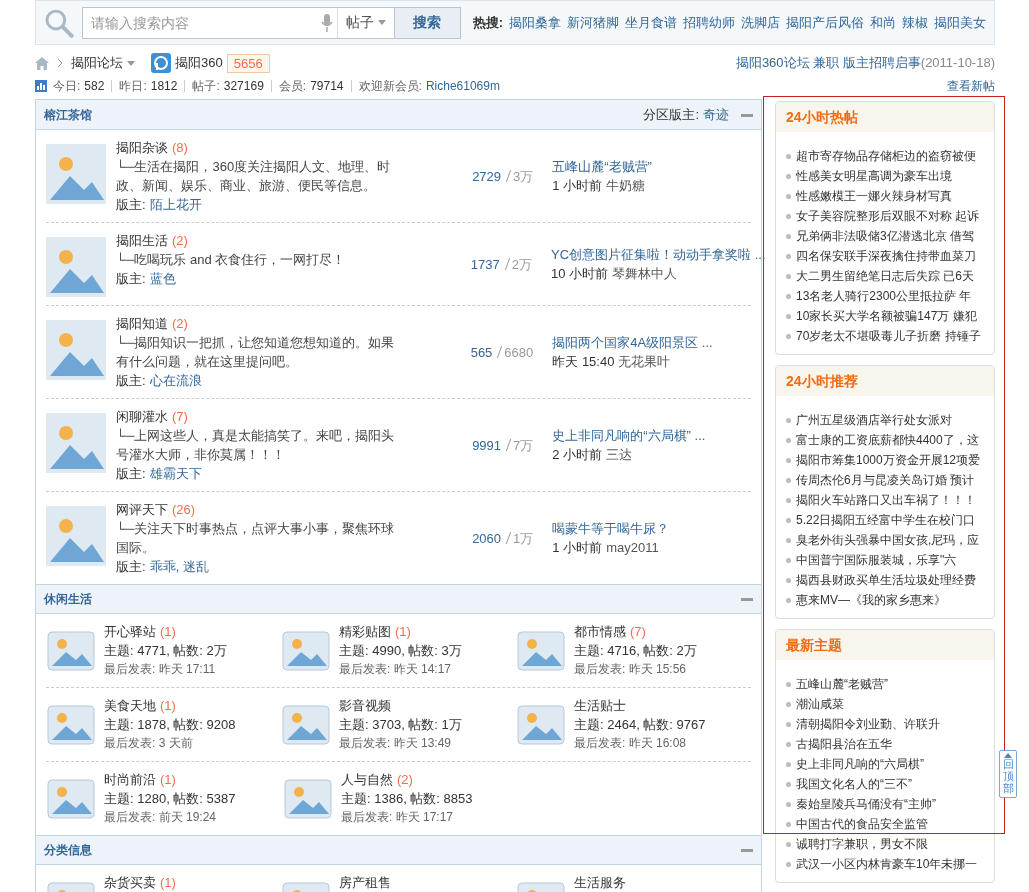 The width and height of the screenshot is (1029, 892). I want to click on forum-name-link: 揭阳知道, so click(142, 323).